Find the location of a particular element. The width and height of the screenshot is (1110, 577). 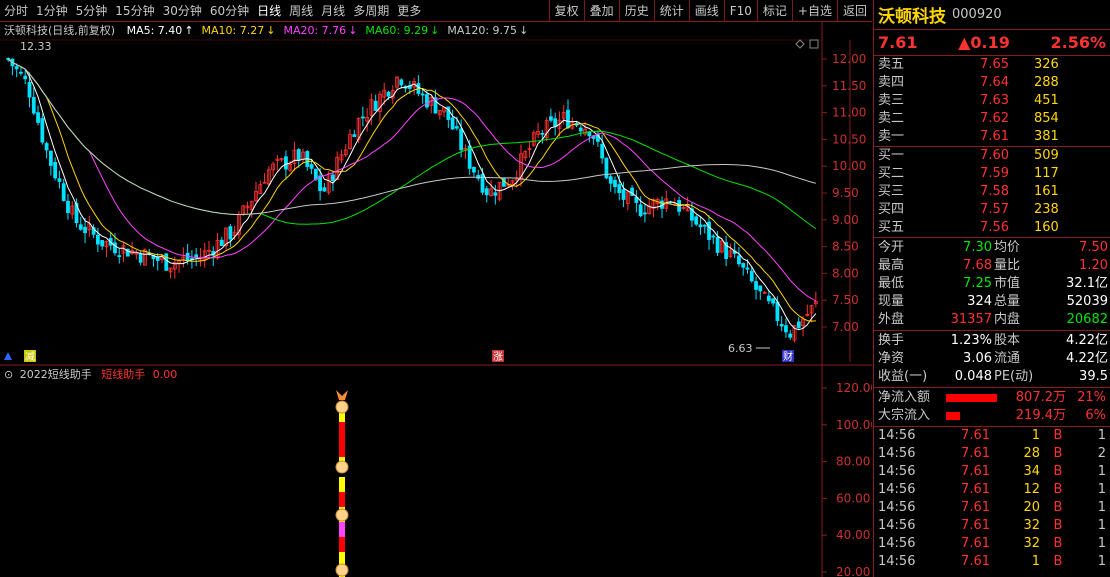

level-volume: 161 is located at coordinates (1046, 191).